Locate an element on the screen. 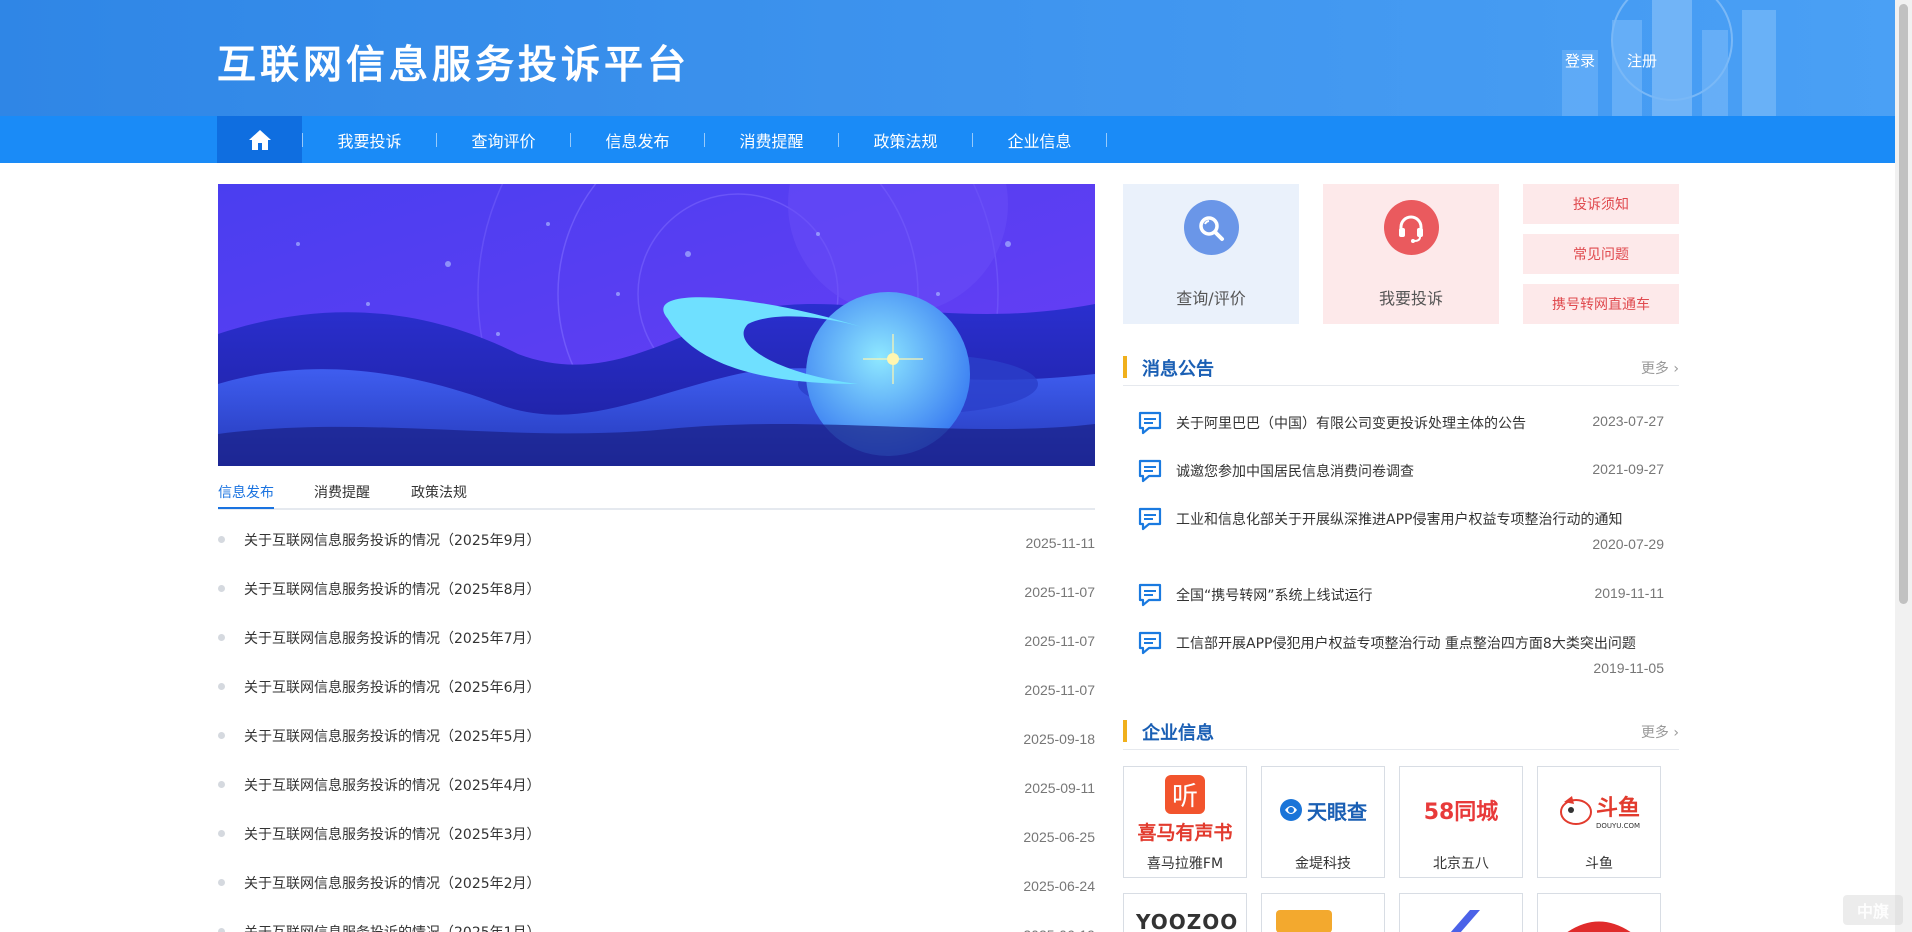 The height and width of the screenshot is (932, 1912). query-evaluate-card: 查询/评价 is located at coordinates (1211, 254).